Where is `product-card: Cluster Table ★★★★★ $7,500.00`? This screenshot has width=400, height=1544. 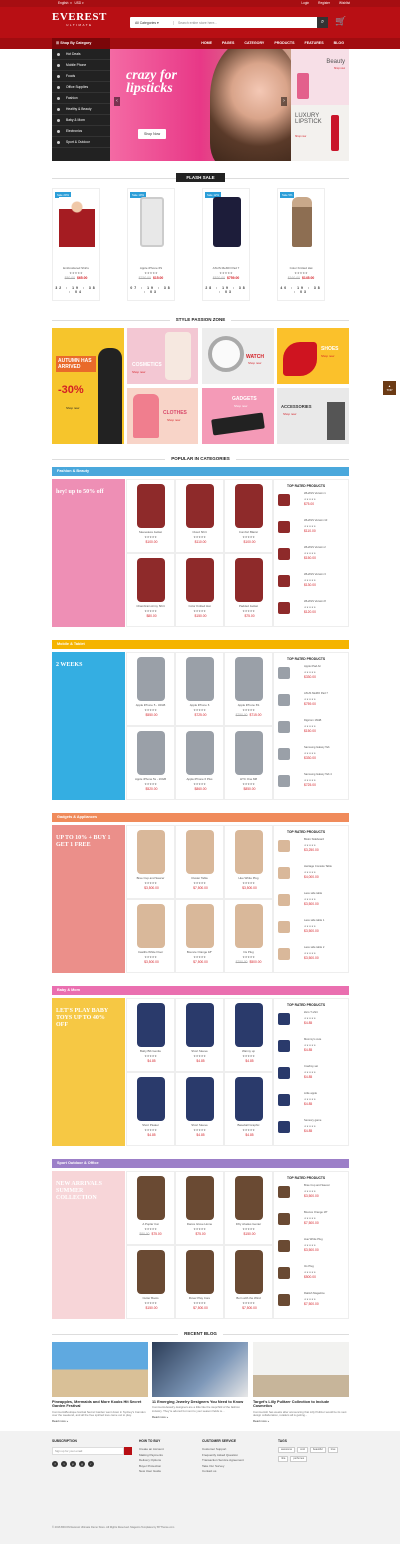 product-card: Cluster Table ★★★★★ $7,500.00 is located at coordinates (199, 862).